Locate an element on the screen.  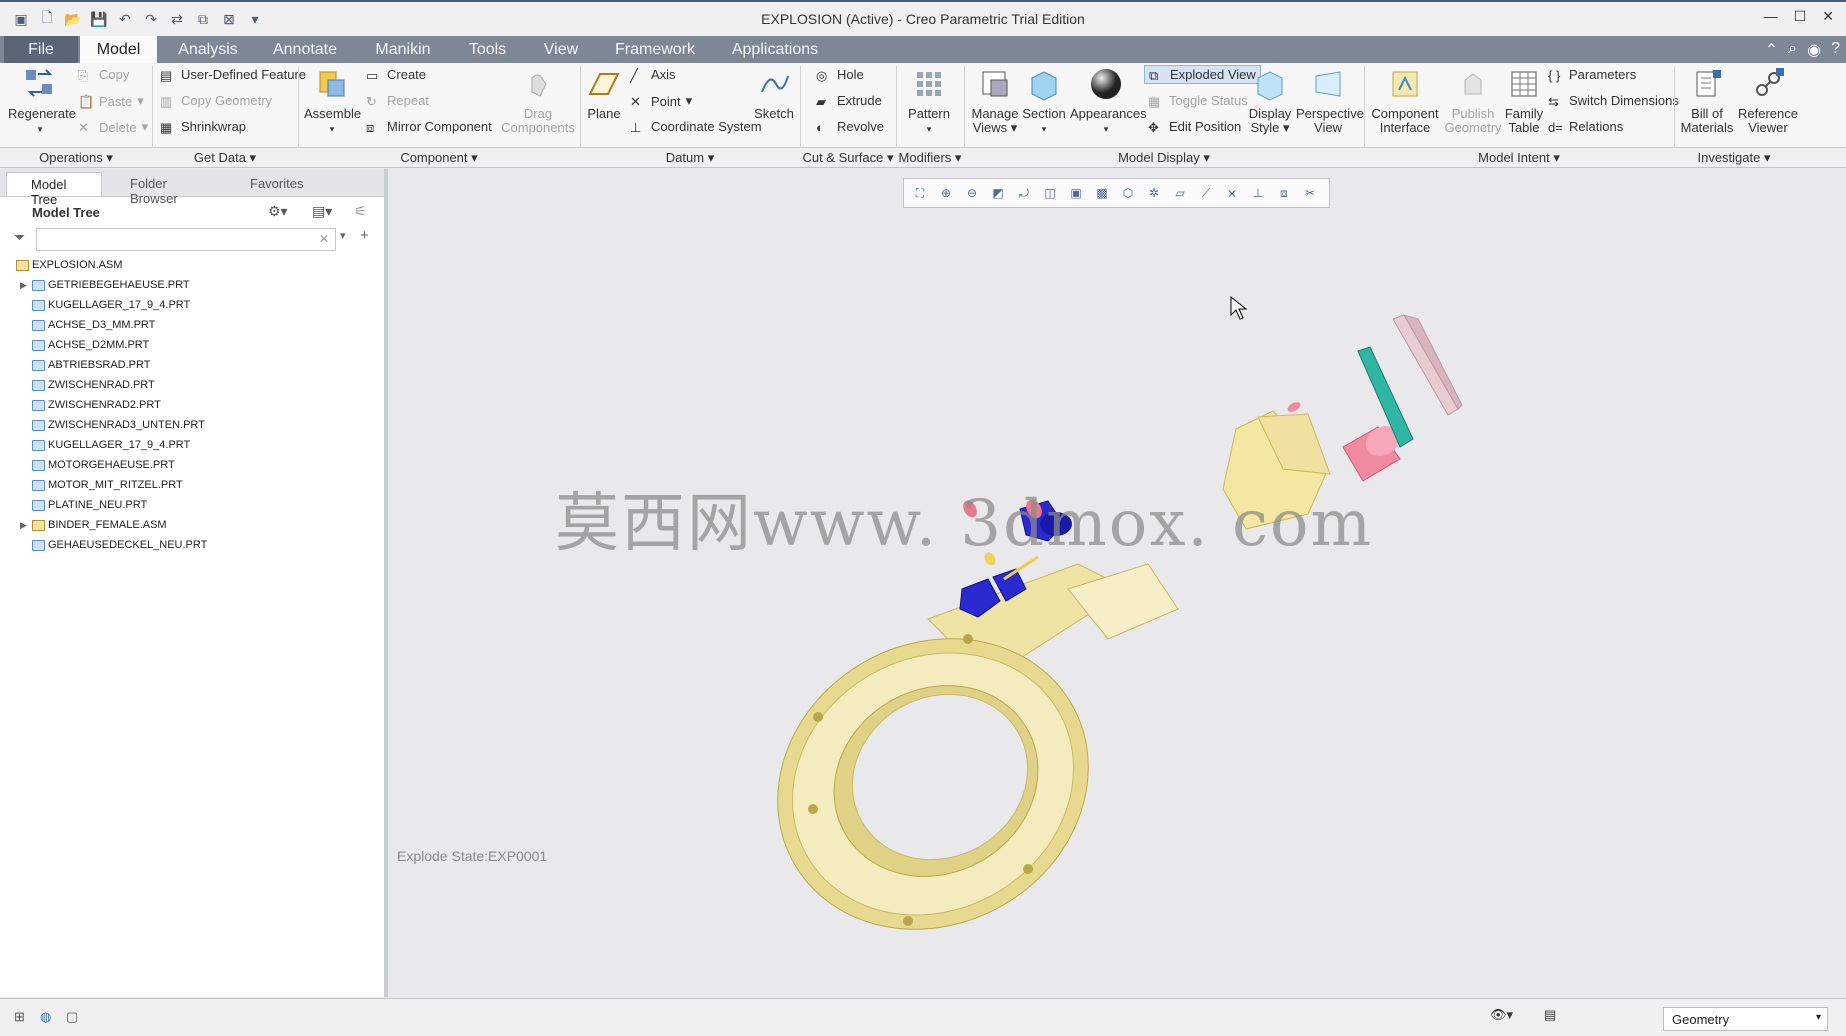
help-icon: ? is located at coordinates (1835, 50).